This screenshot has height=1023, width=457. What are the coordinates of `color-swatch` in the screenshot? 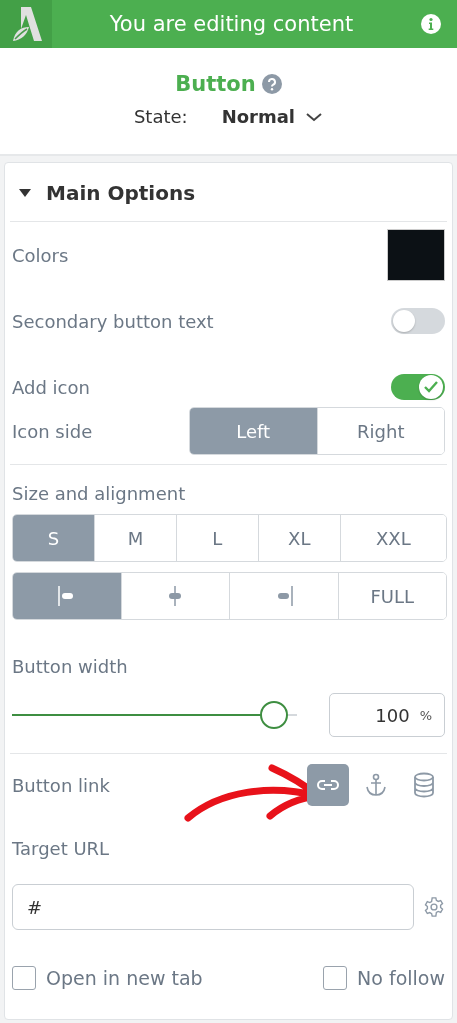 It's located at (416, 255).